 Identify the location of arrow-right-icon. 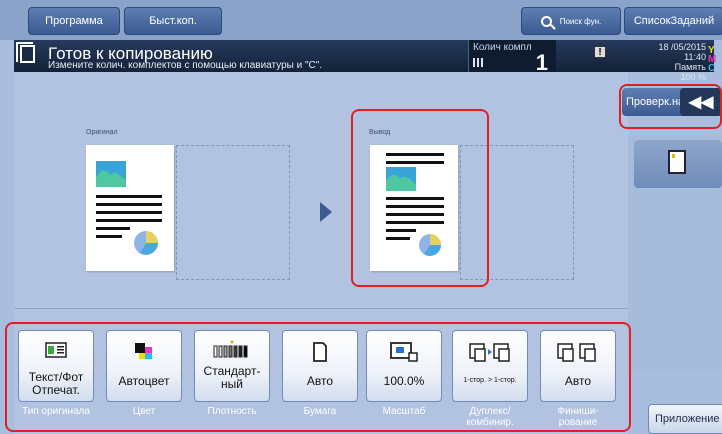
(326, 212).